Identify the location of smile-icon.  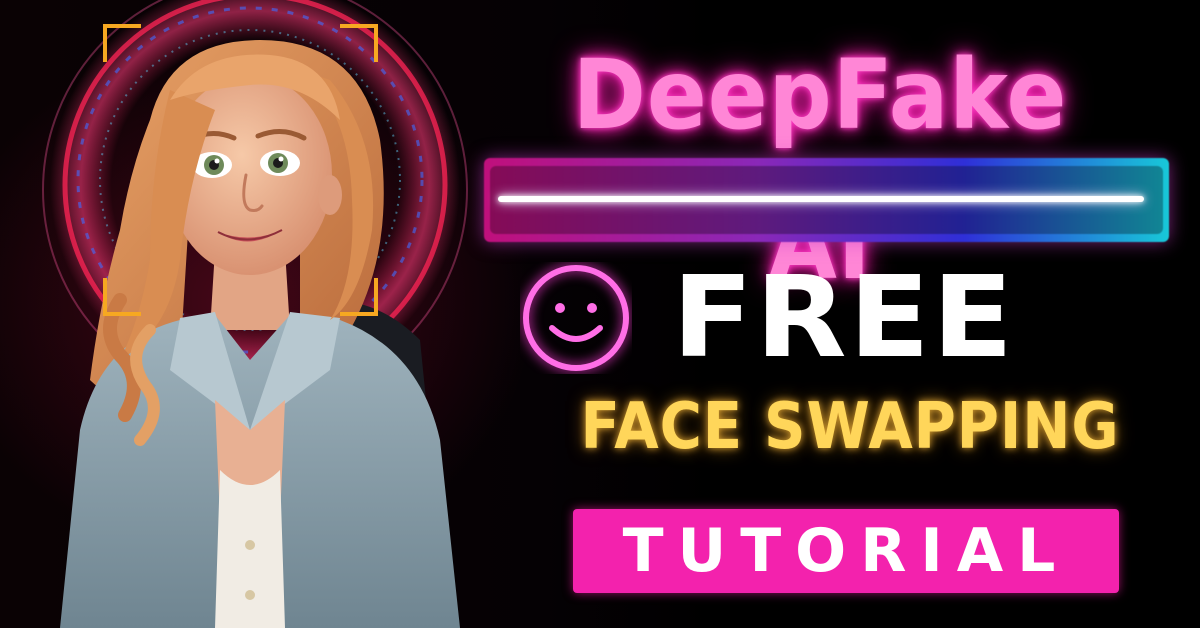
(576, 318).